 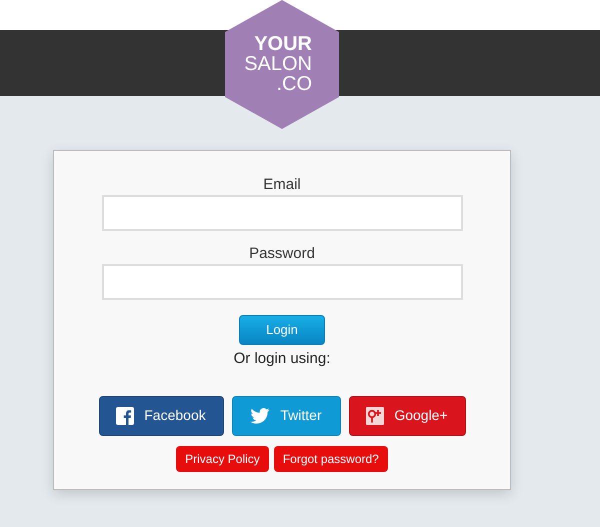 I want to click on logo-text: .CO, so click(x=294, y=84).